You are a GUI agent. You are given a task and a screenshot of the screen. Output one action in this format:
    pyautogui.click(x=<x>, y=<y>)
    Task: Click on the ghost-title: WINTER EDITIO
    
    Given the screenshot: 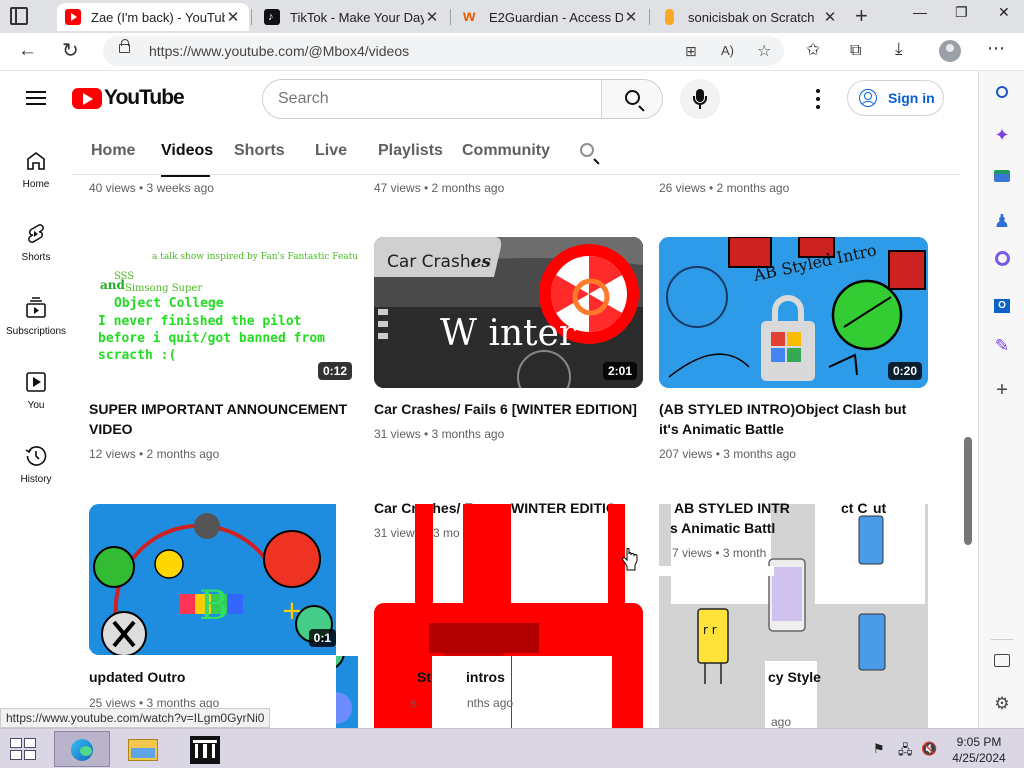 What is the action you would take?
    pyautogui.click(x=564, y=508)
    